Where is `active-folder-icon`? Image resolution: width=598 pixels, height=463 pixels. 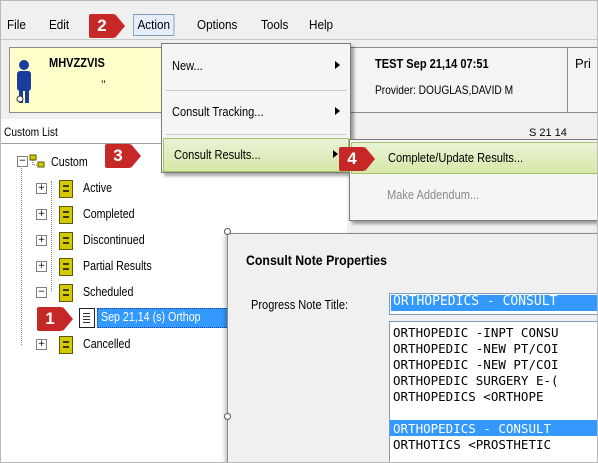
active-folder-icon is located at coordinates (66, 189).